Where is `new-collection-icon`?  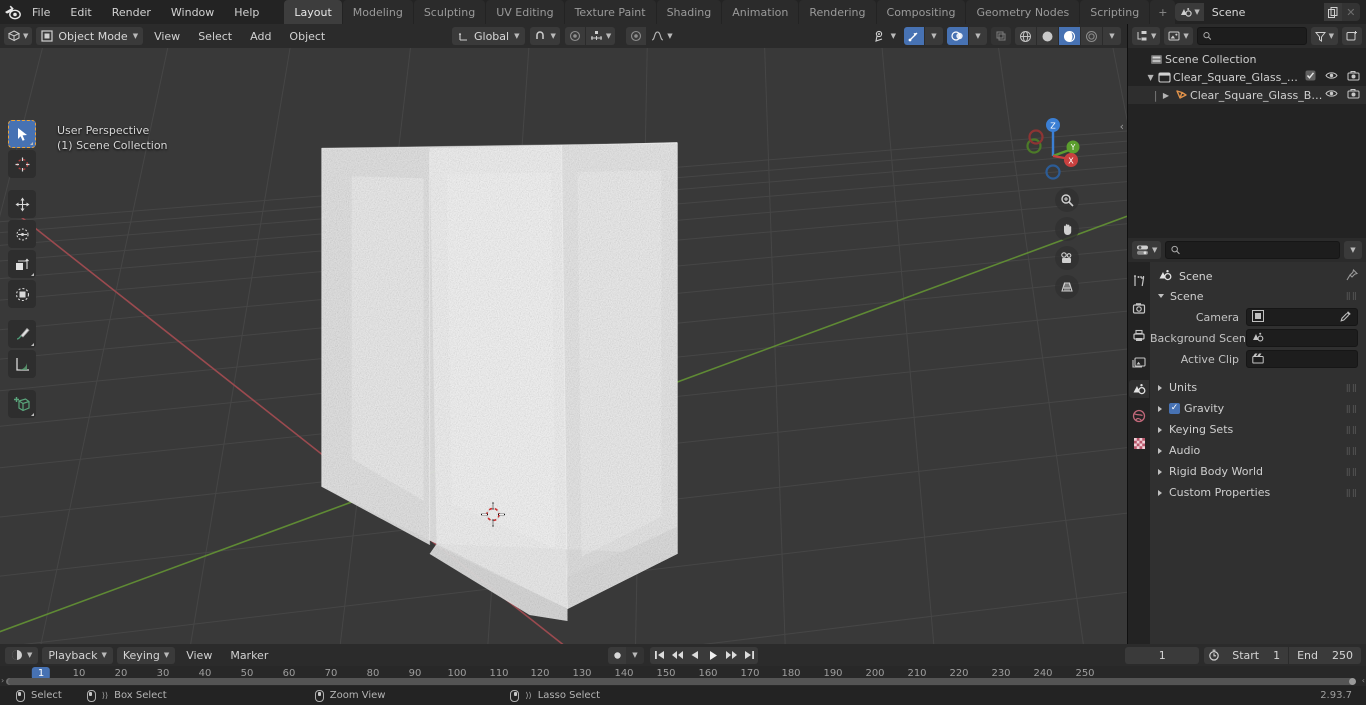 new-collection-icon is located at coordinates (1352, 36).